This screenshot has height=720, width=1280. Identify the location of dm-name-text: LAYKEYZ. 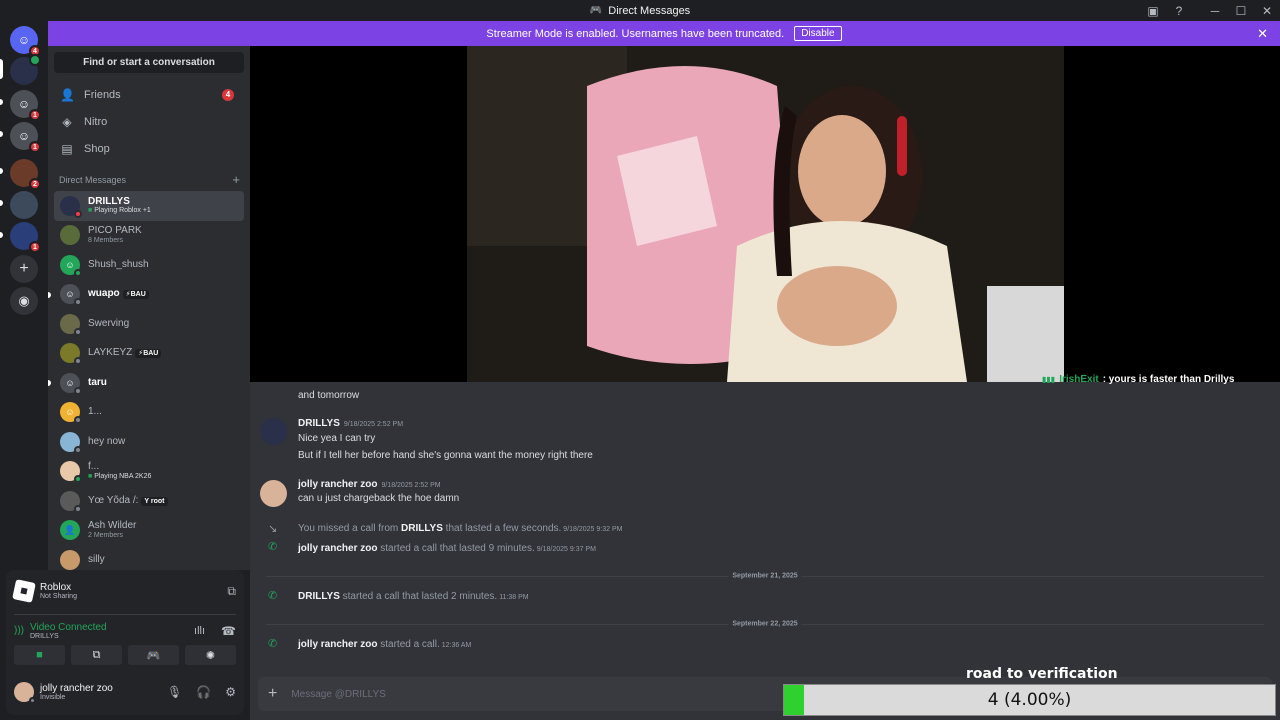
(110, 352).